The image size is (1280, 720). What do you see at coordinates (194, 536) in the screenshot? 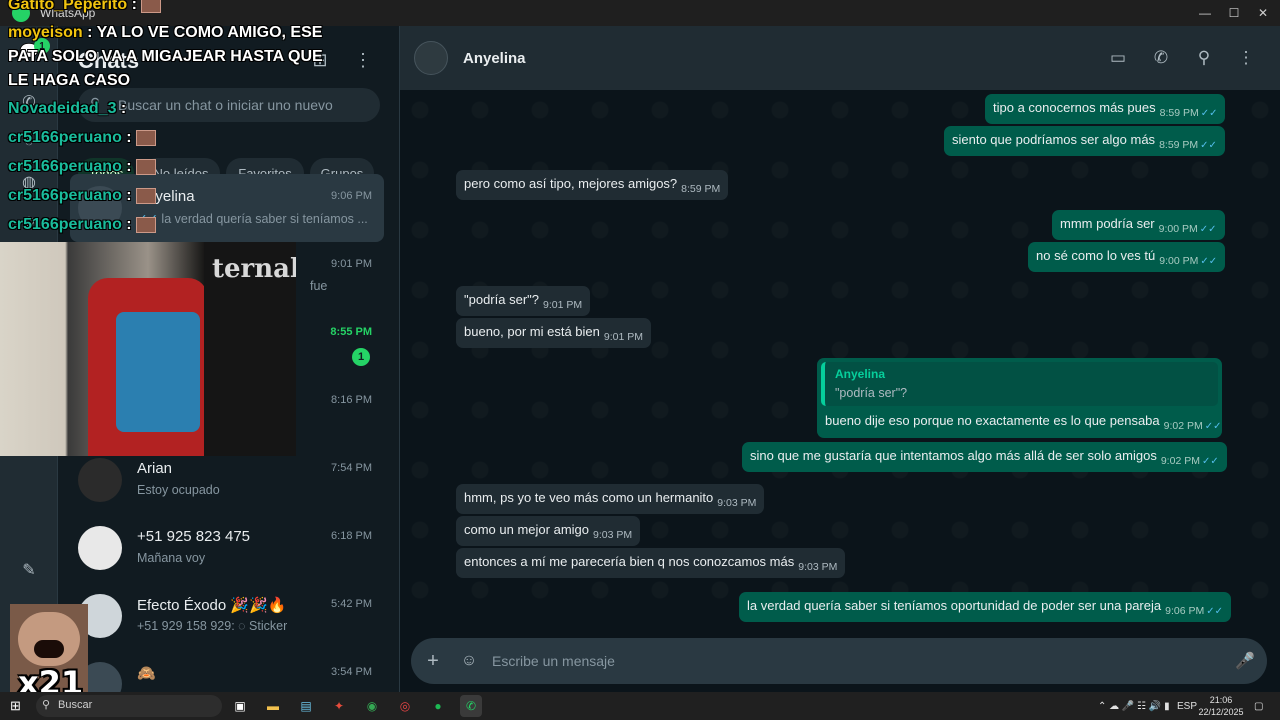
I see `chat-name: +51 925 823 475` at bounding box center [194, 536].